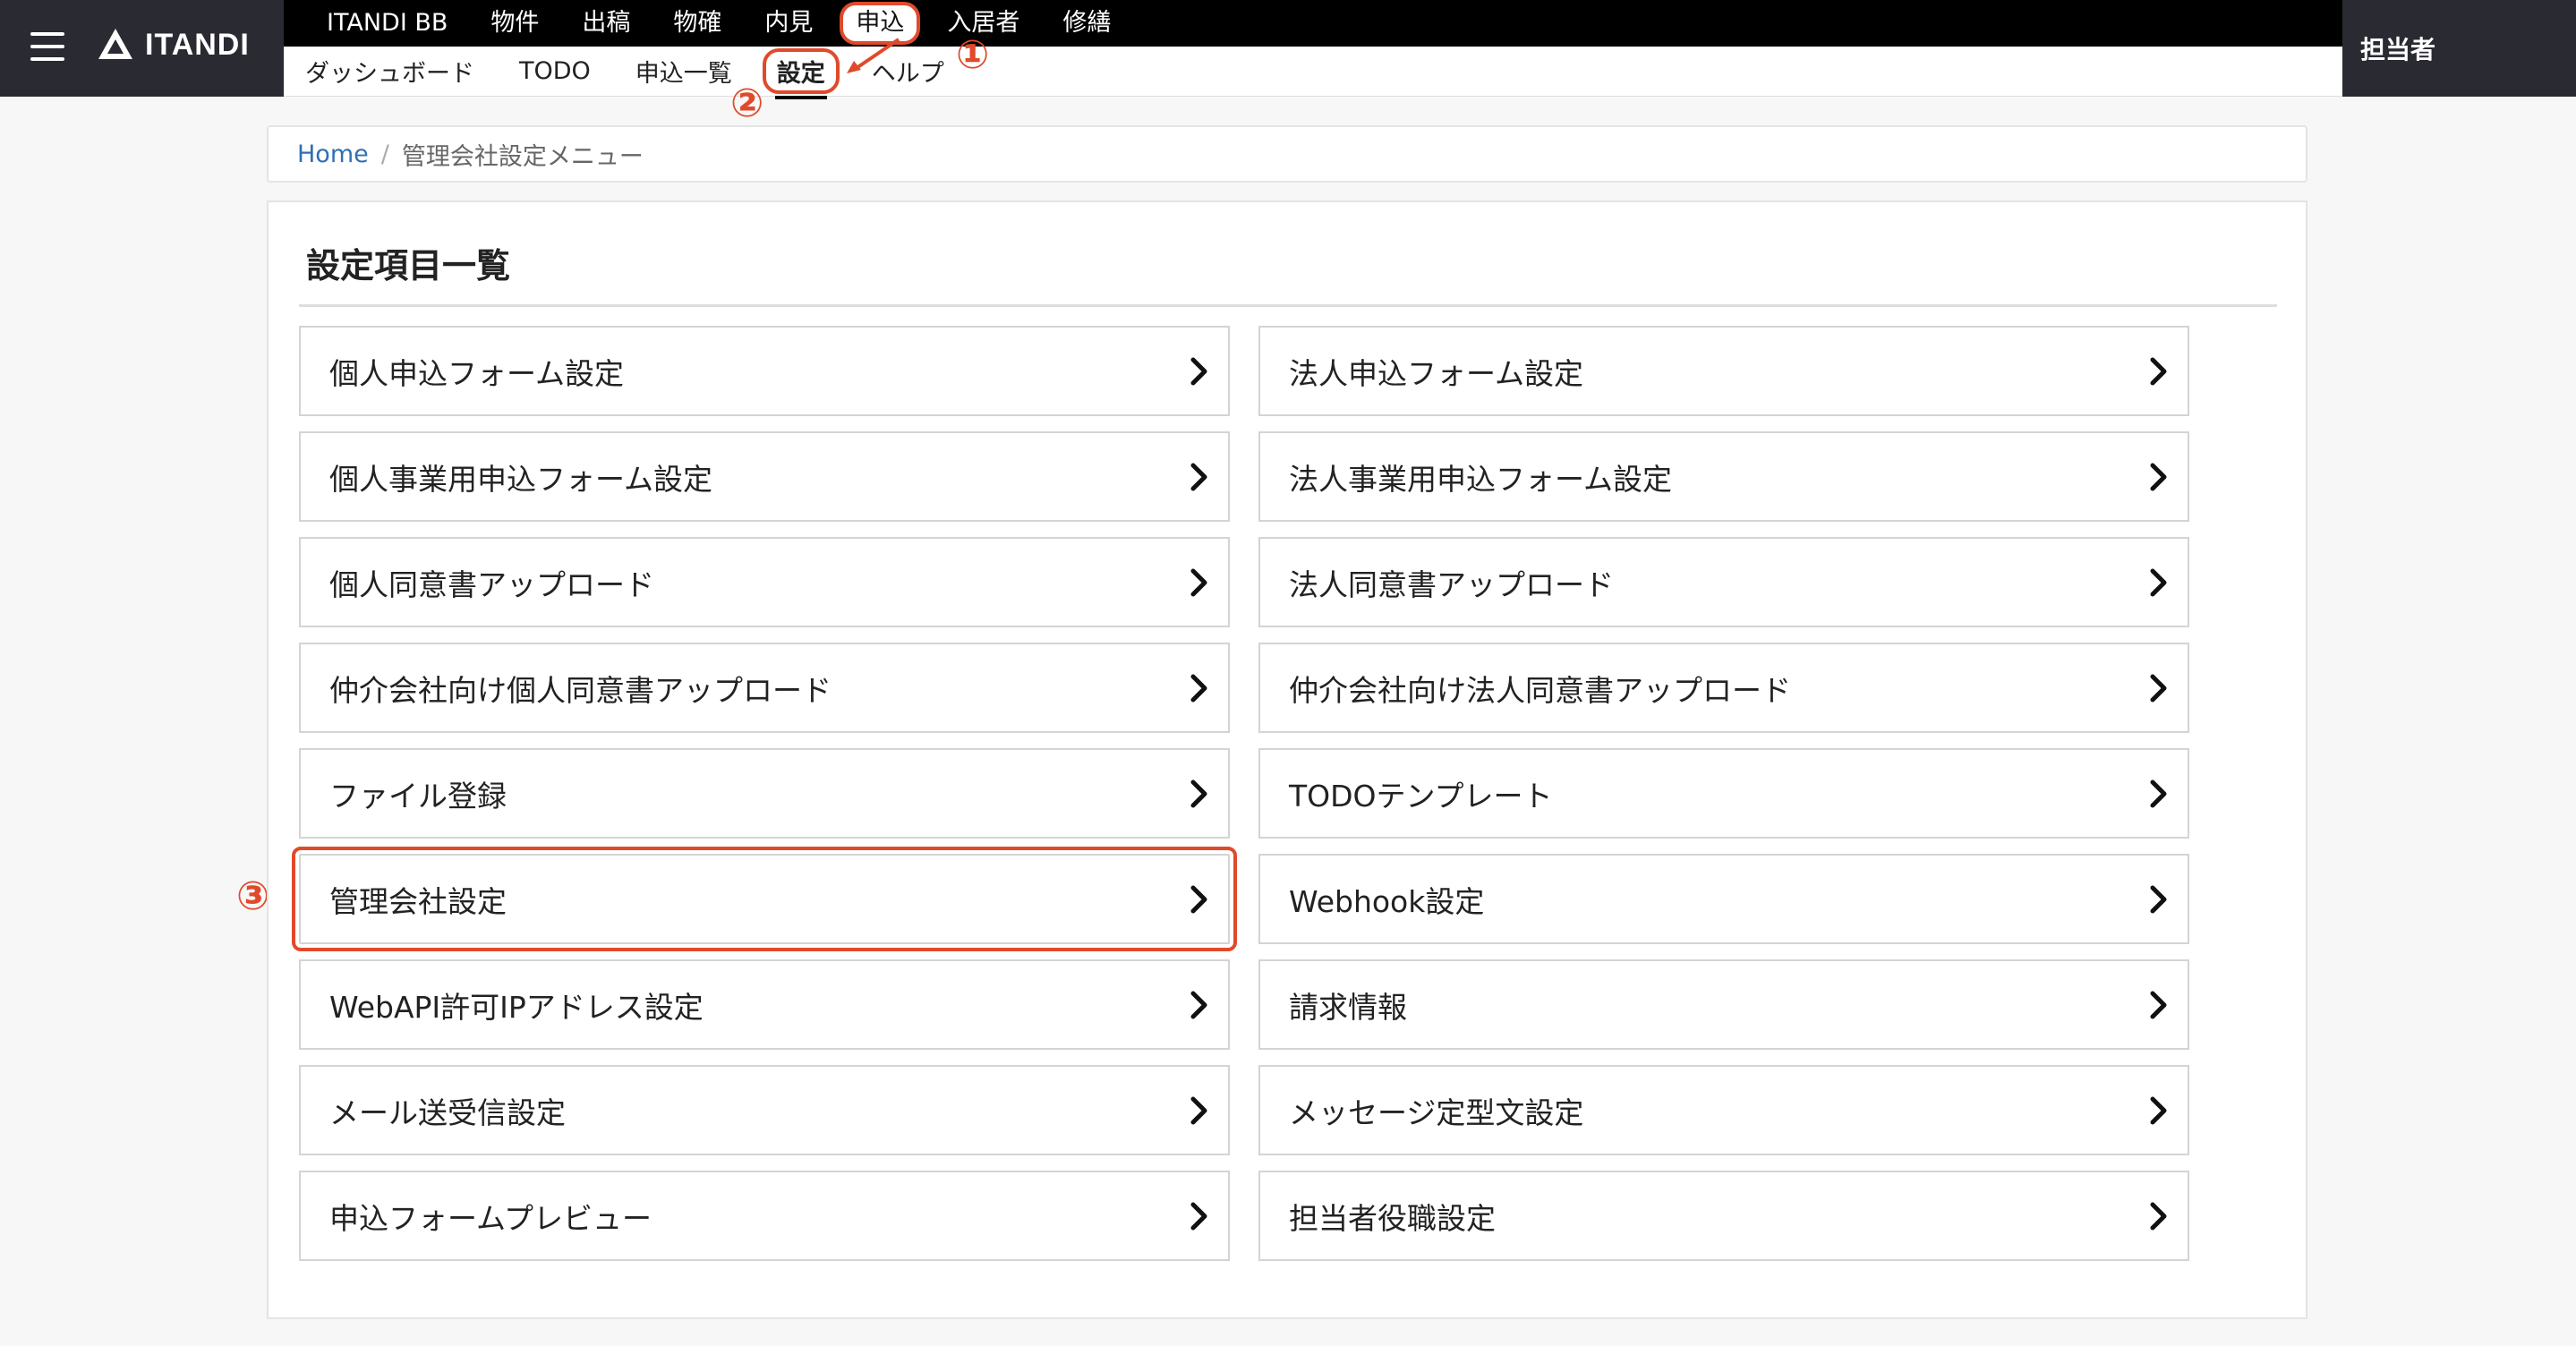 This screenshot has height=1346, width=2576. Describe the element at coordinates (253, 896) in the screenshot. I see `annotation-step-3: ③` at that location.